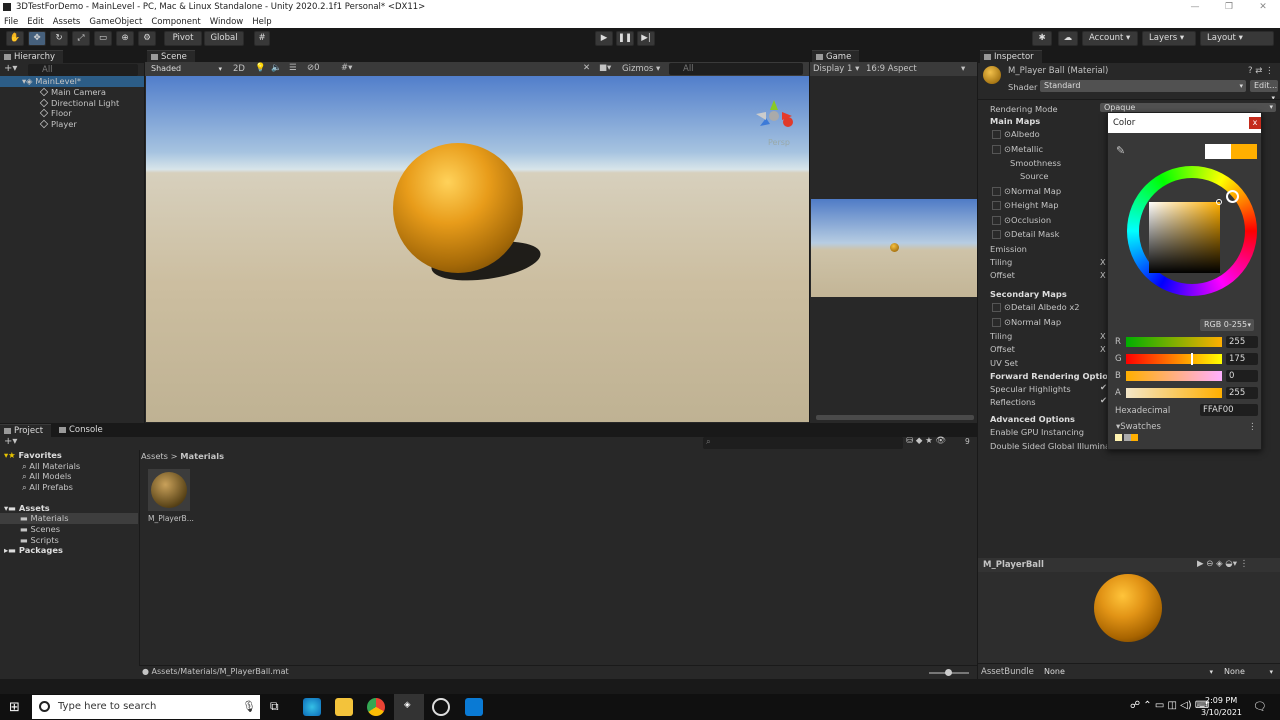 This screenshot has width=1280, height=720. Describe the element at coordinates (1174, 359) in the screenshot. I see `g-slider` at that location.